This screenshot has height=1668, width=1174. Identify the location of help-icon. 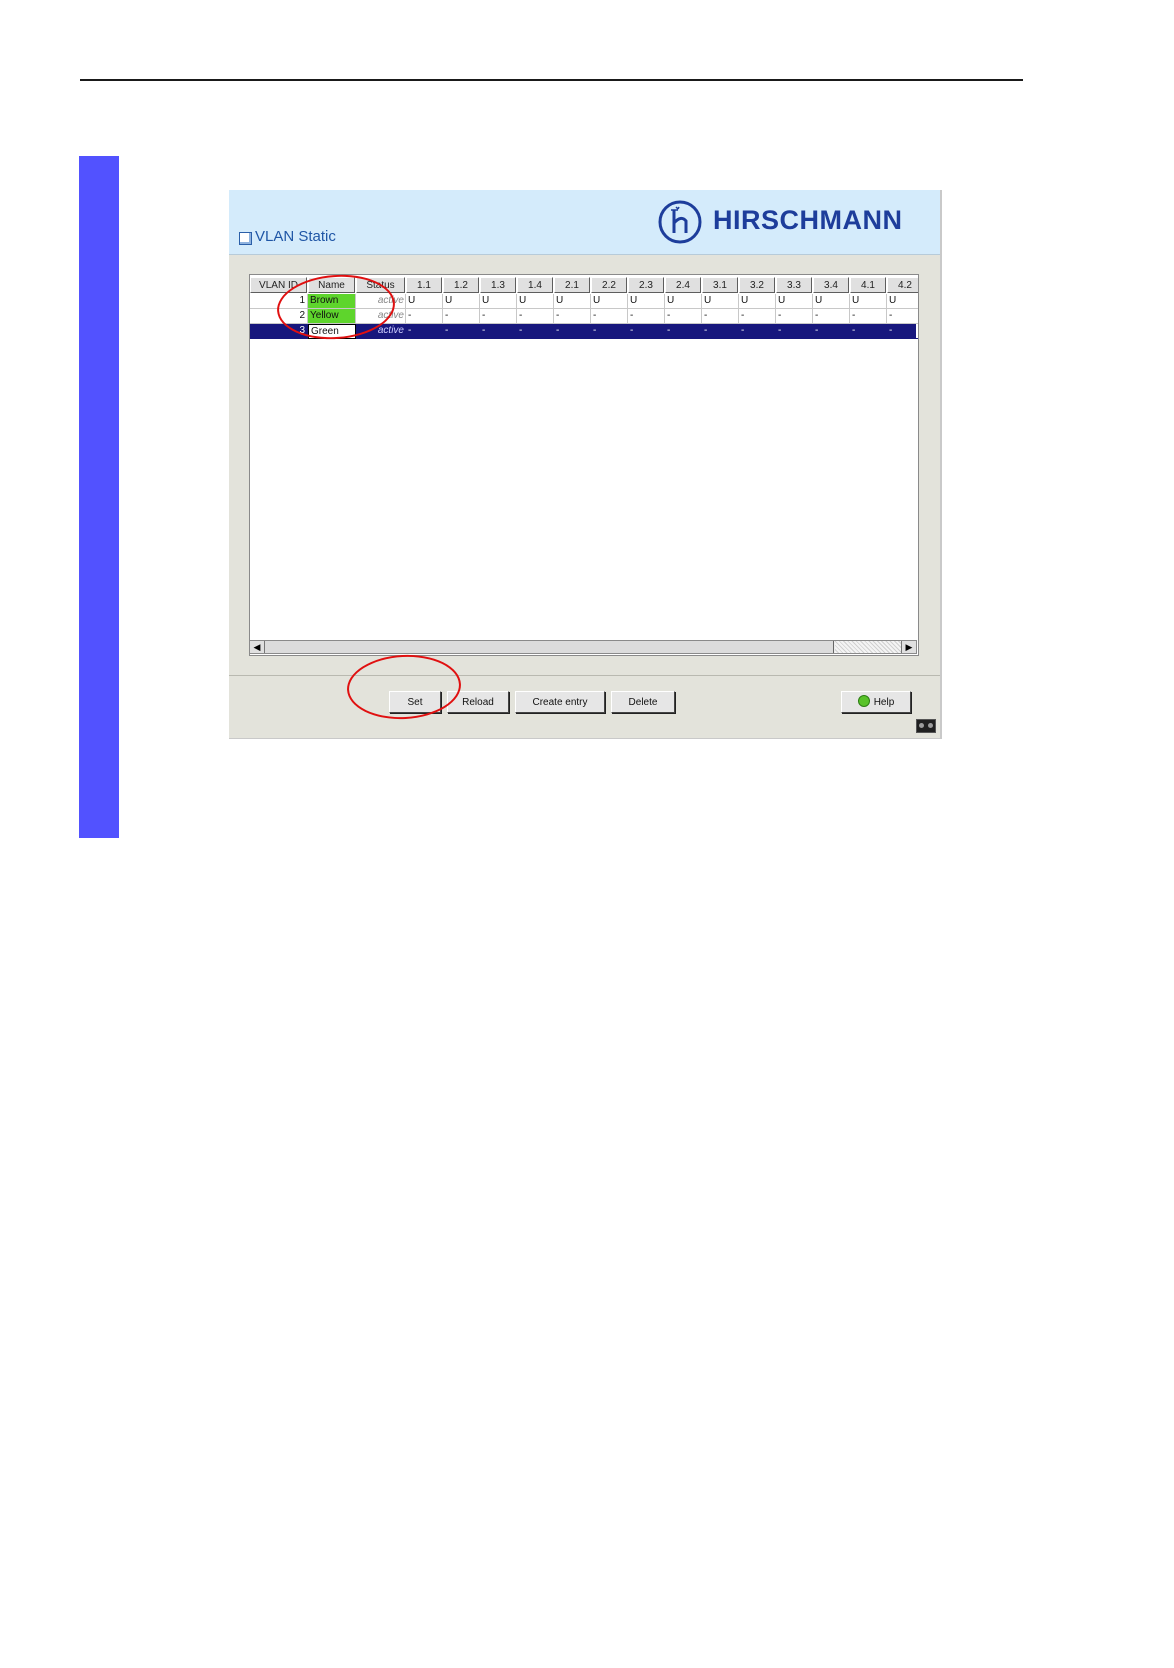
(863, 701).